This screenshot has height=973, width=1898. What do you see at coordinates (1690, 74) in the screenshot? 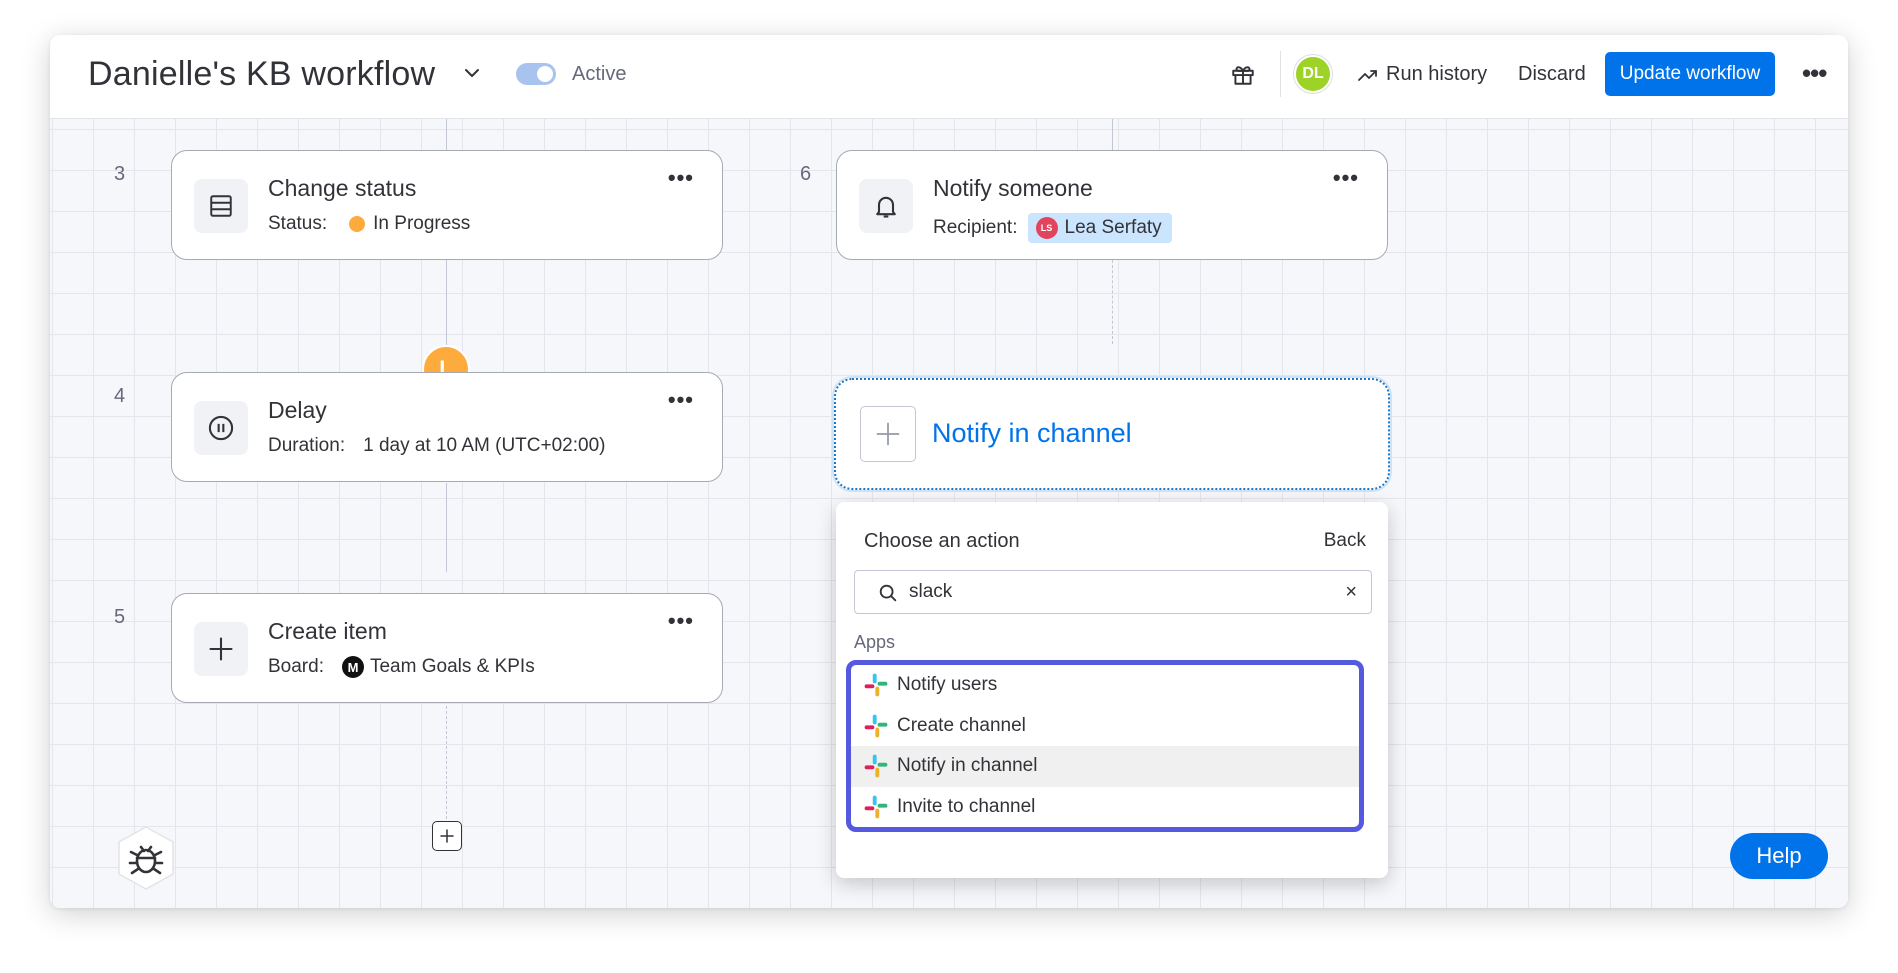
I see `update-workflow-button: Update workflow` at bounding box center [1690, 74].